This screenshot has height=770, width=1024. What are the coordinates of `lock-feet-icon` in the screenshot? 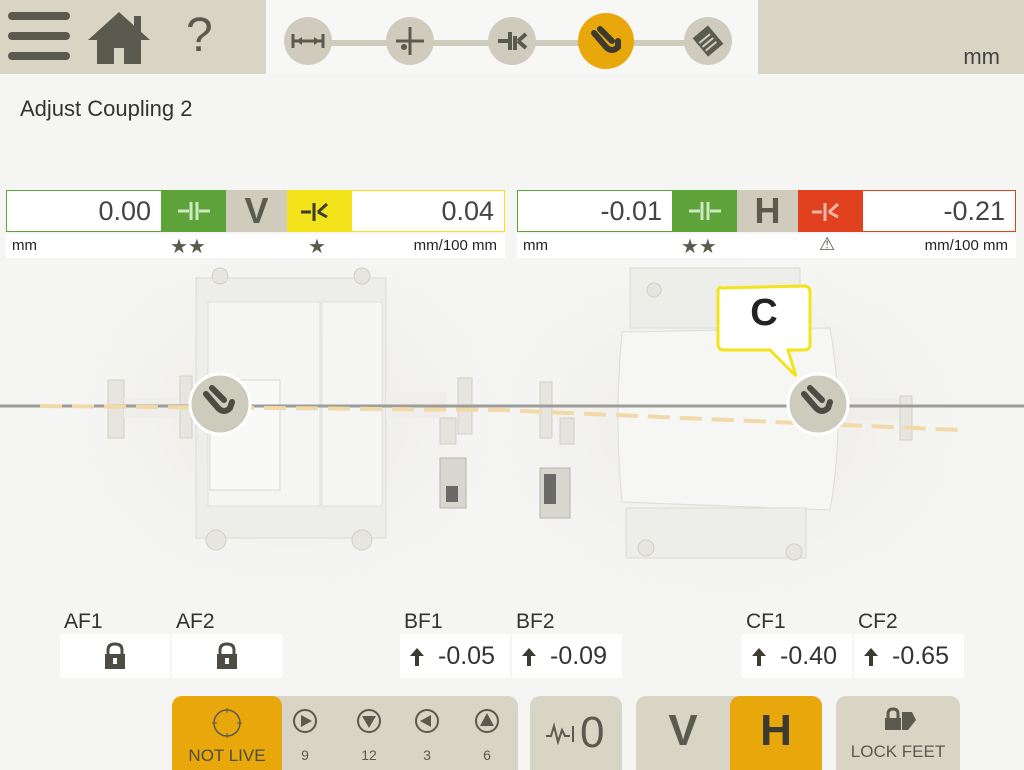 It's located at (900, 718).